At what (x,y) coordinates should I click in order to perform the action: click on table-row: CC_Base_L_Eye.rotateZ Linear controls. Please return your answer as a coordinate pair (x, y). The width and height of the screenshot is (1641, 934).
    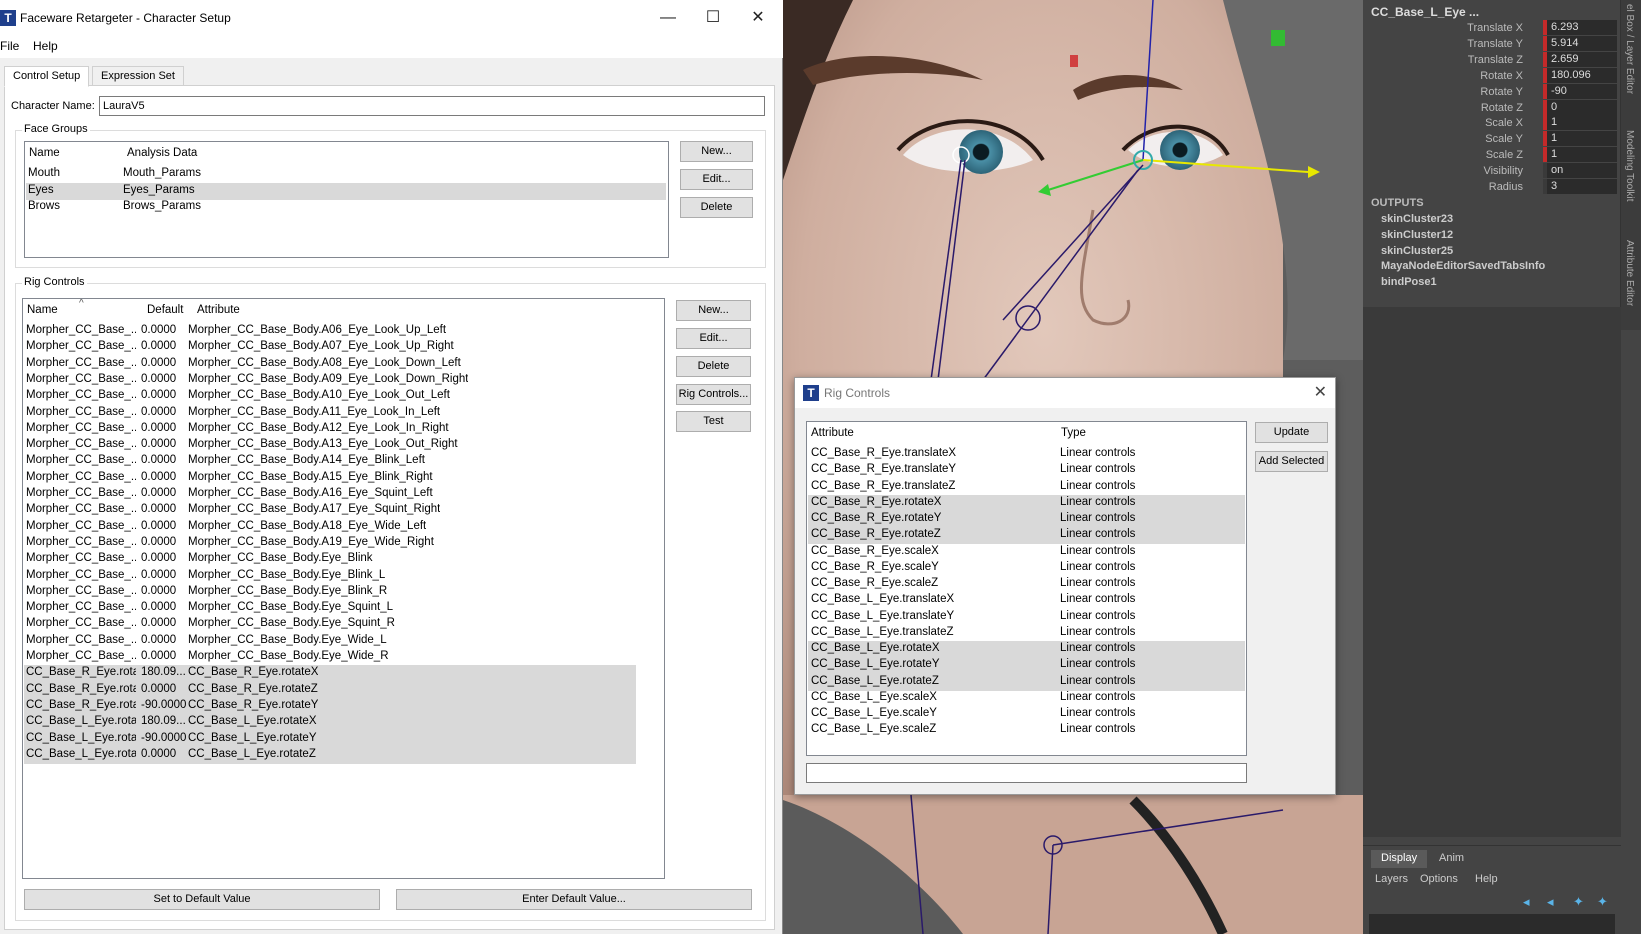
    Looking at the image, I should click on (1026, 682).